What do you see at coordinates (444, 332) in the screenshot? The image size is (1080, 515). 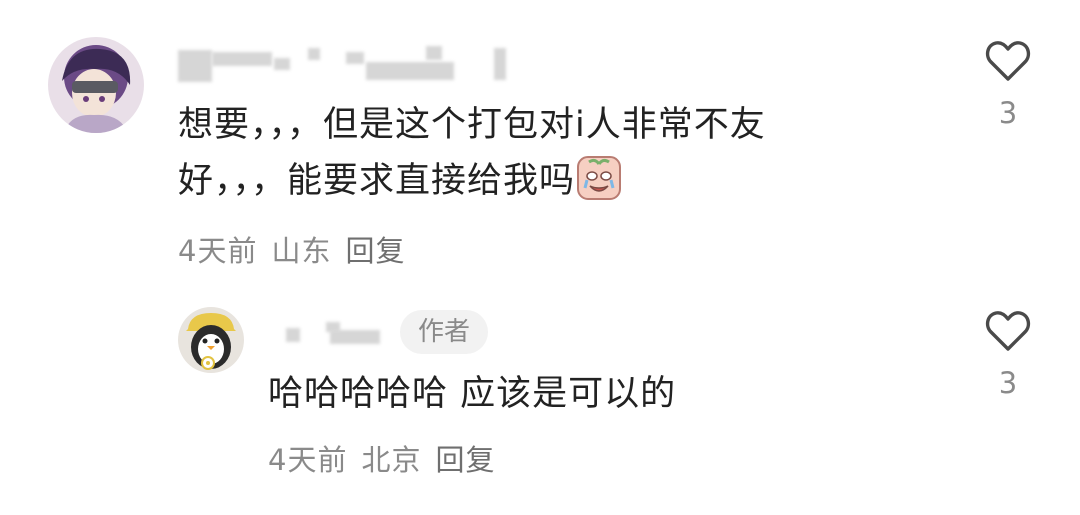 I see `author-badge: 作者` at bounding box center [444, 332].